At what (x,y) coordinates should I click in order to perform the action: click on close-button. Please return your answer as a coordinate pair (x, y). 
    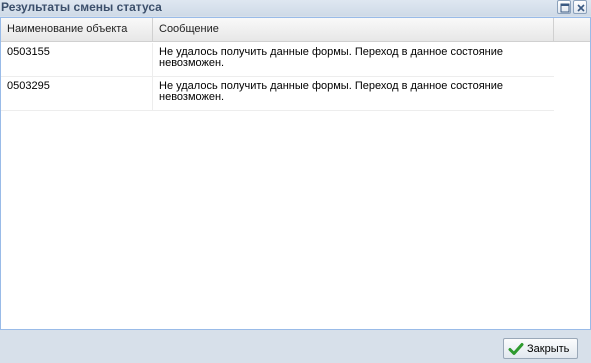
    Looking at the image, I should click on (580, 7).